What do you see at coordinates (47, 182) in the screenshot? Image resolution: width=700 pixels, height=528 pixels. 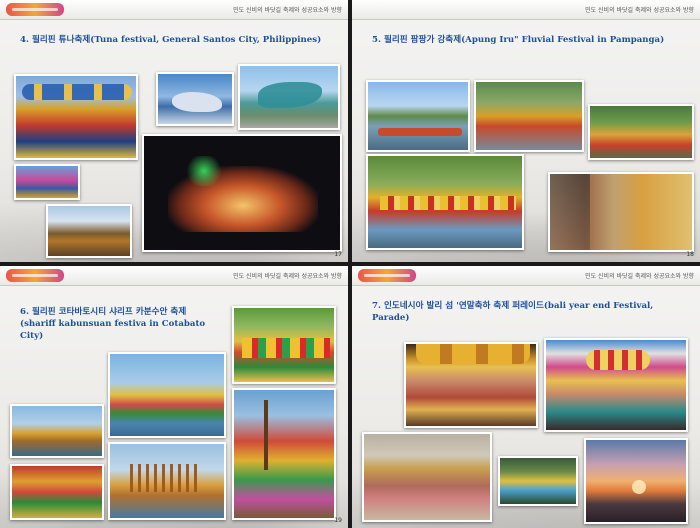 I see `tuna-crowd-photo` at bounding box center [47, 182].